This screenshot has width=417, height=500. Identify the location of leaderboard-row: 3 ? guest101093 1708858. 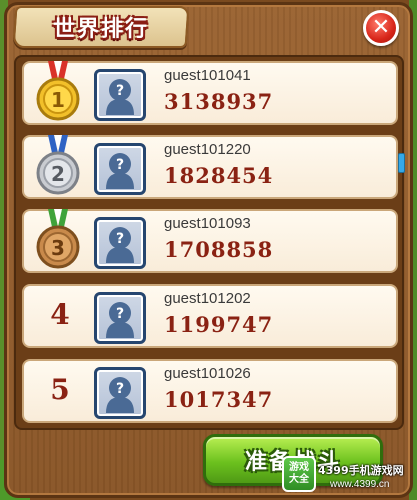
(210, 241).